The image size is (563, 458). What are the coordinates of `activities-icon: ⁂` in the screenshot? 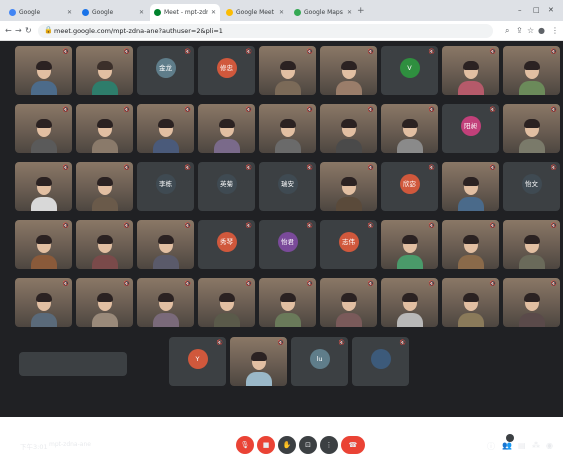 It's located at (536, 445).